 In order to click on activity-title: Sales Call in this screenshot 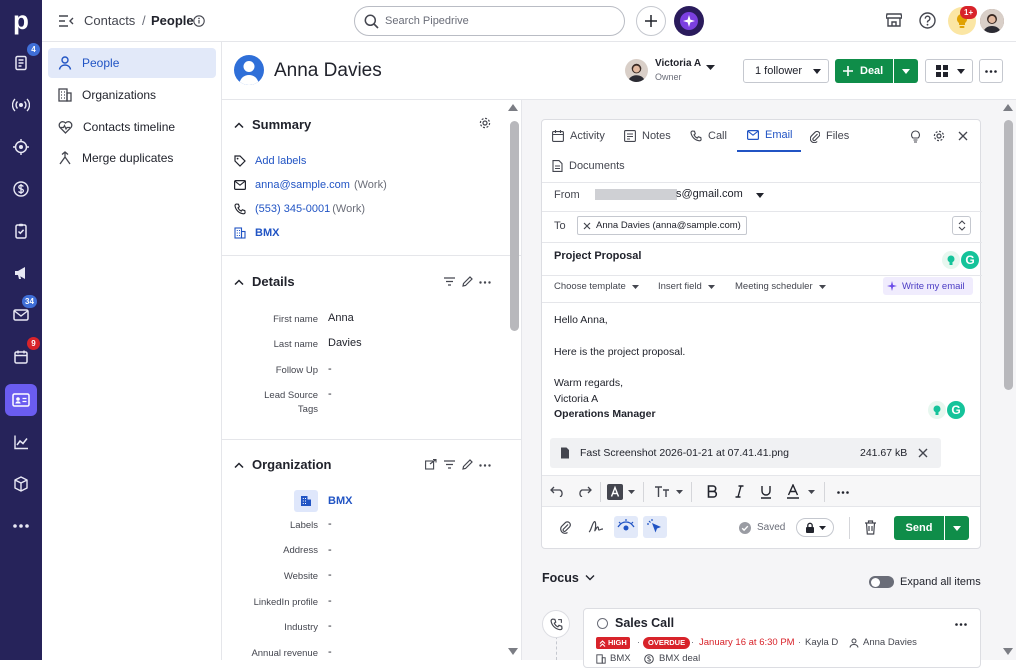, I will do `click(644, 623)`.